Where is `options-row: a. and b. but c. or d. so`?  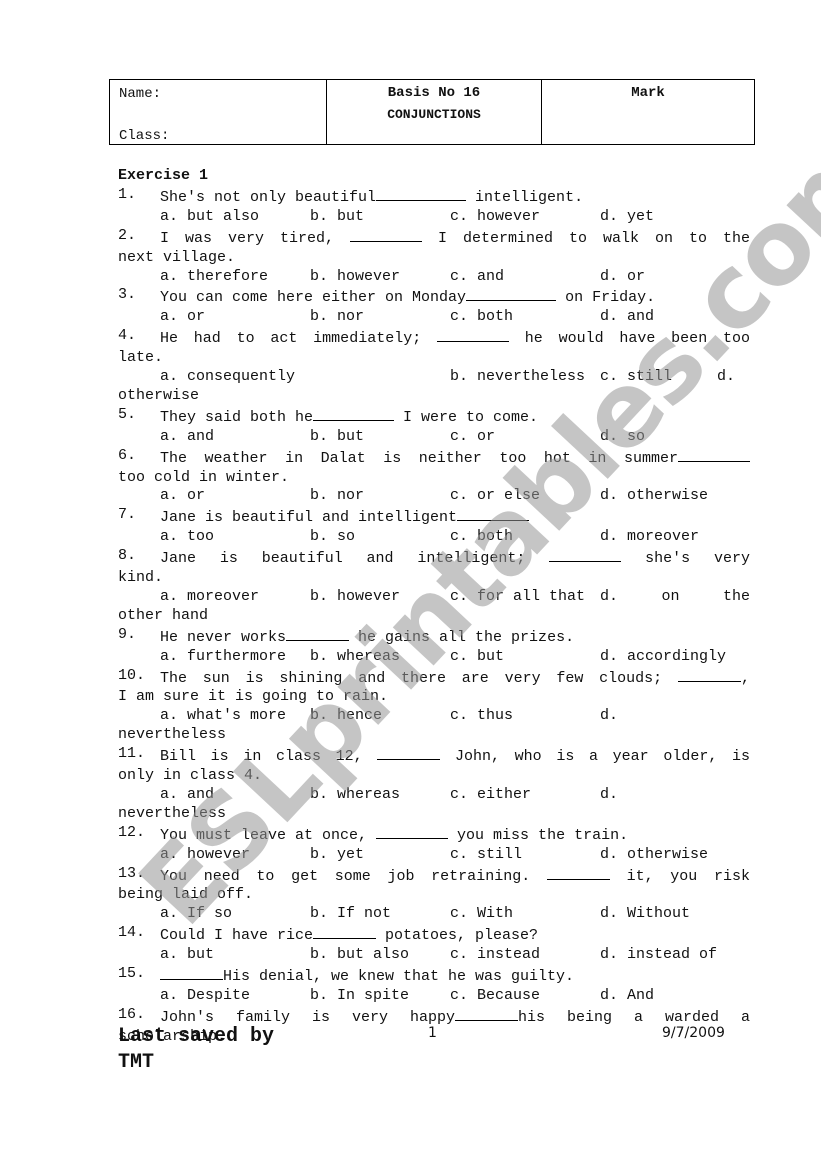 options-row: a. and b. but c. or d. so is located at coordinates (434, 437).